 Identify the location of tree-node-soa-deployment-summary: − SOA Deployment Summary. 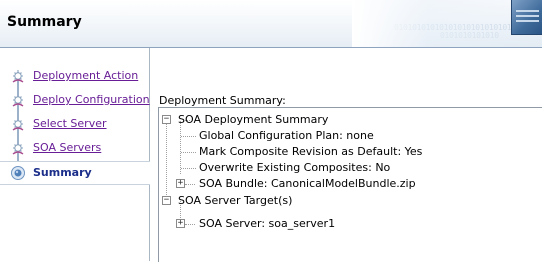
(349, 120).